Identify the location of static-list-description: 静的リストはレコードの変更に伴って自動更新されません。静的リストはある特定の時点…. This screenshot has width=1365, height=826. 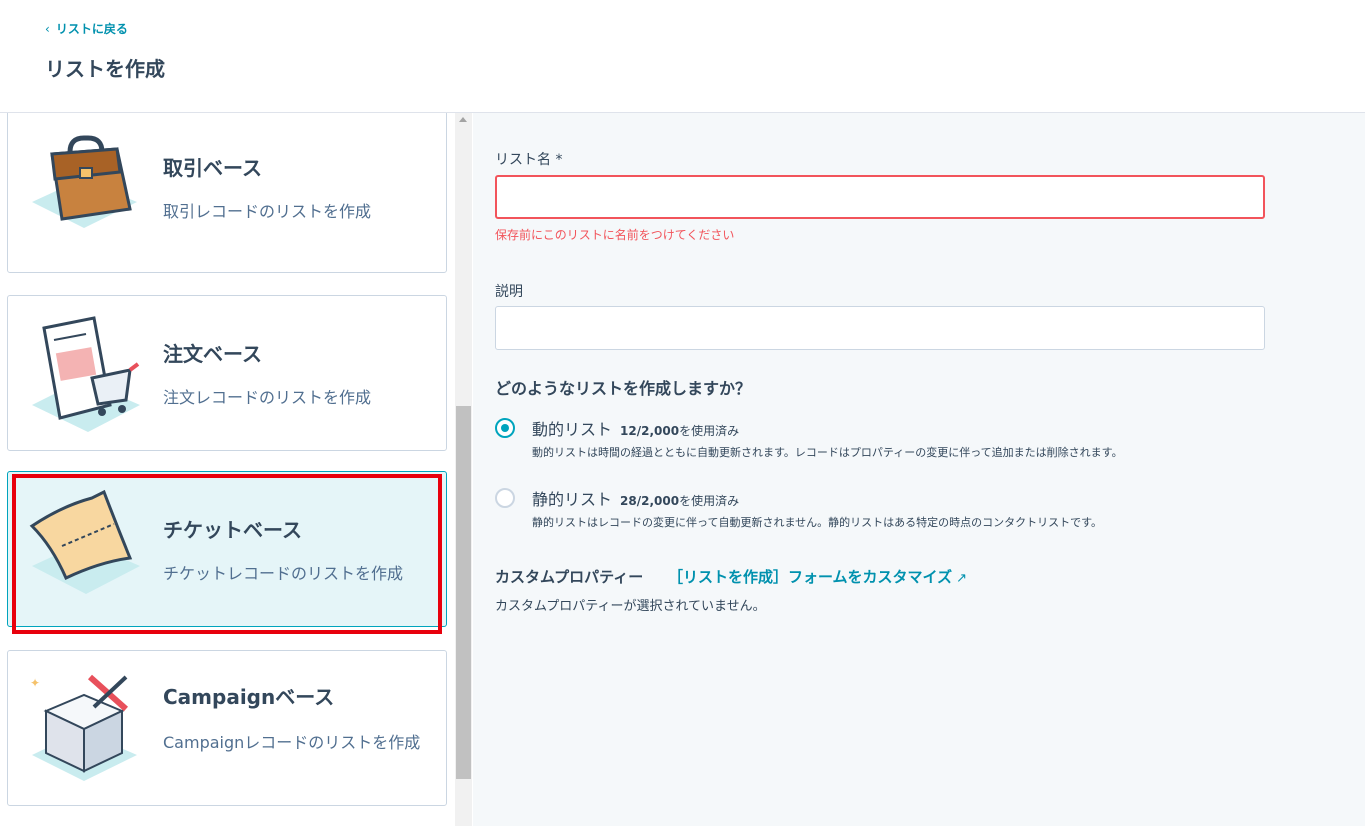
(817, 522).